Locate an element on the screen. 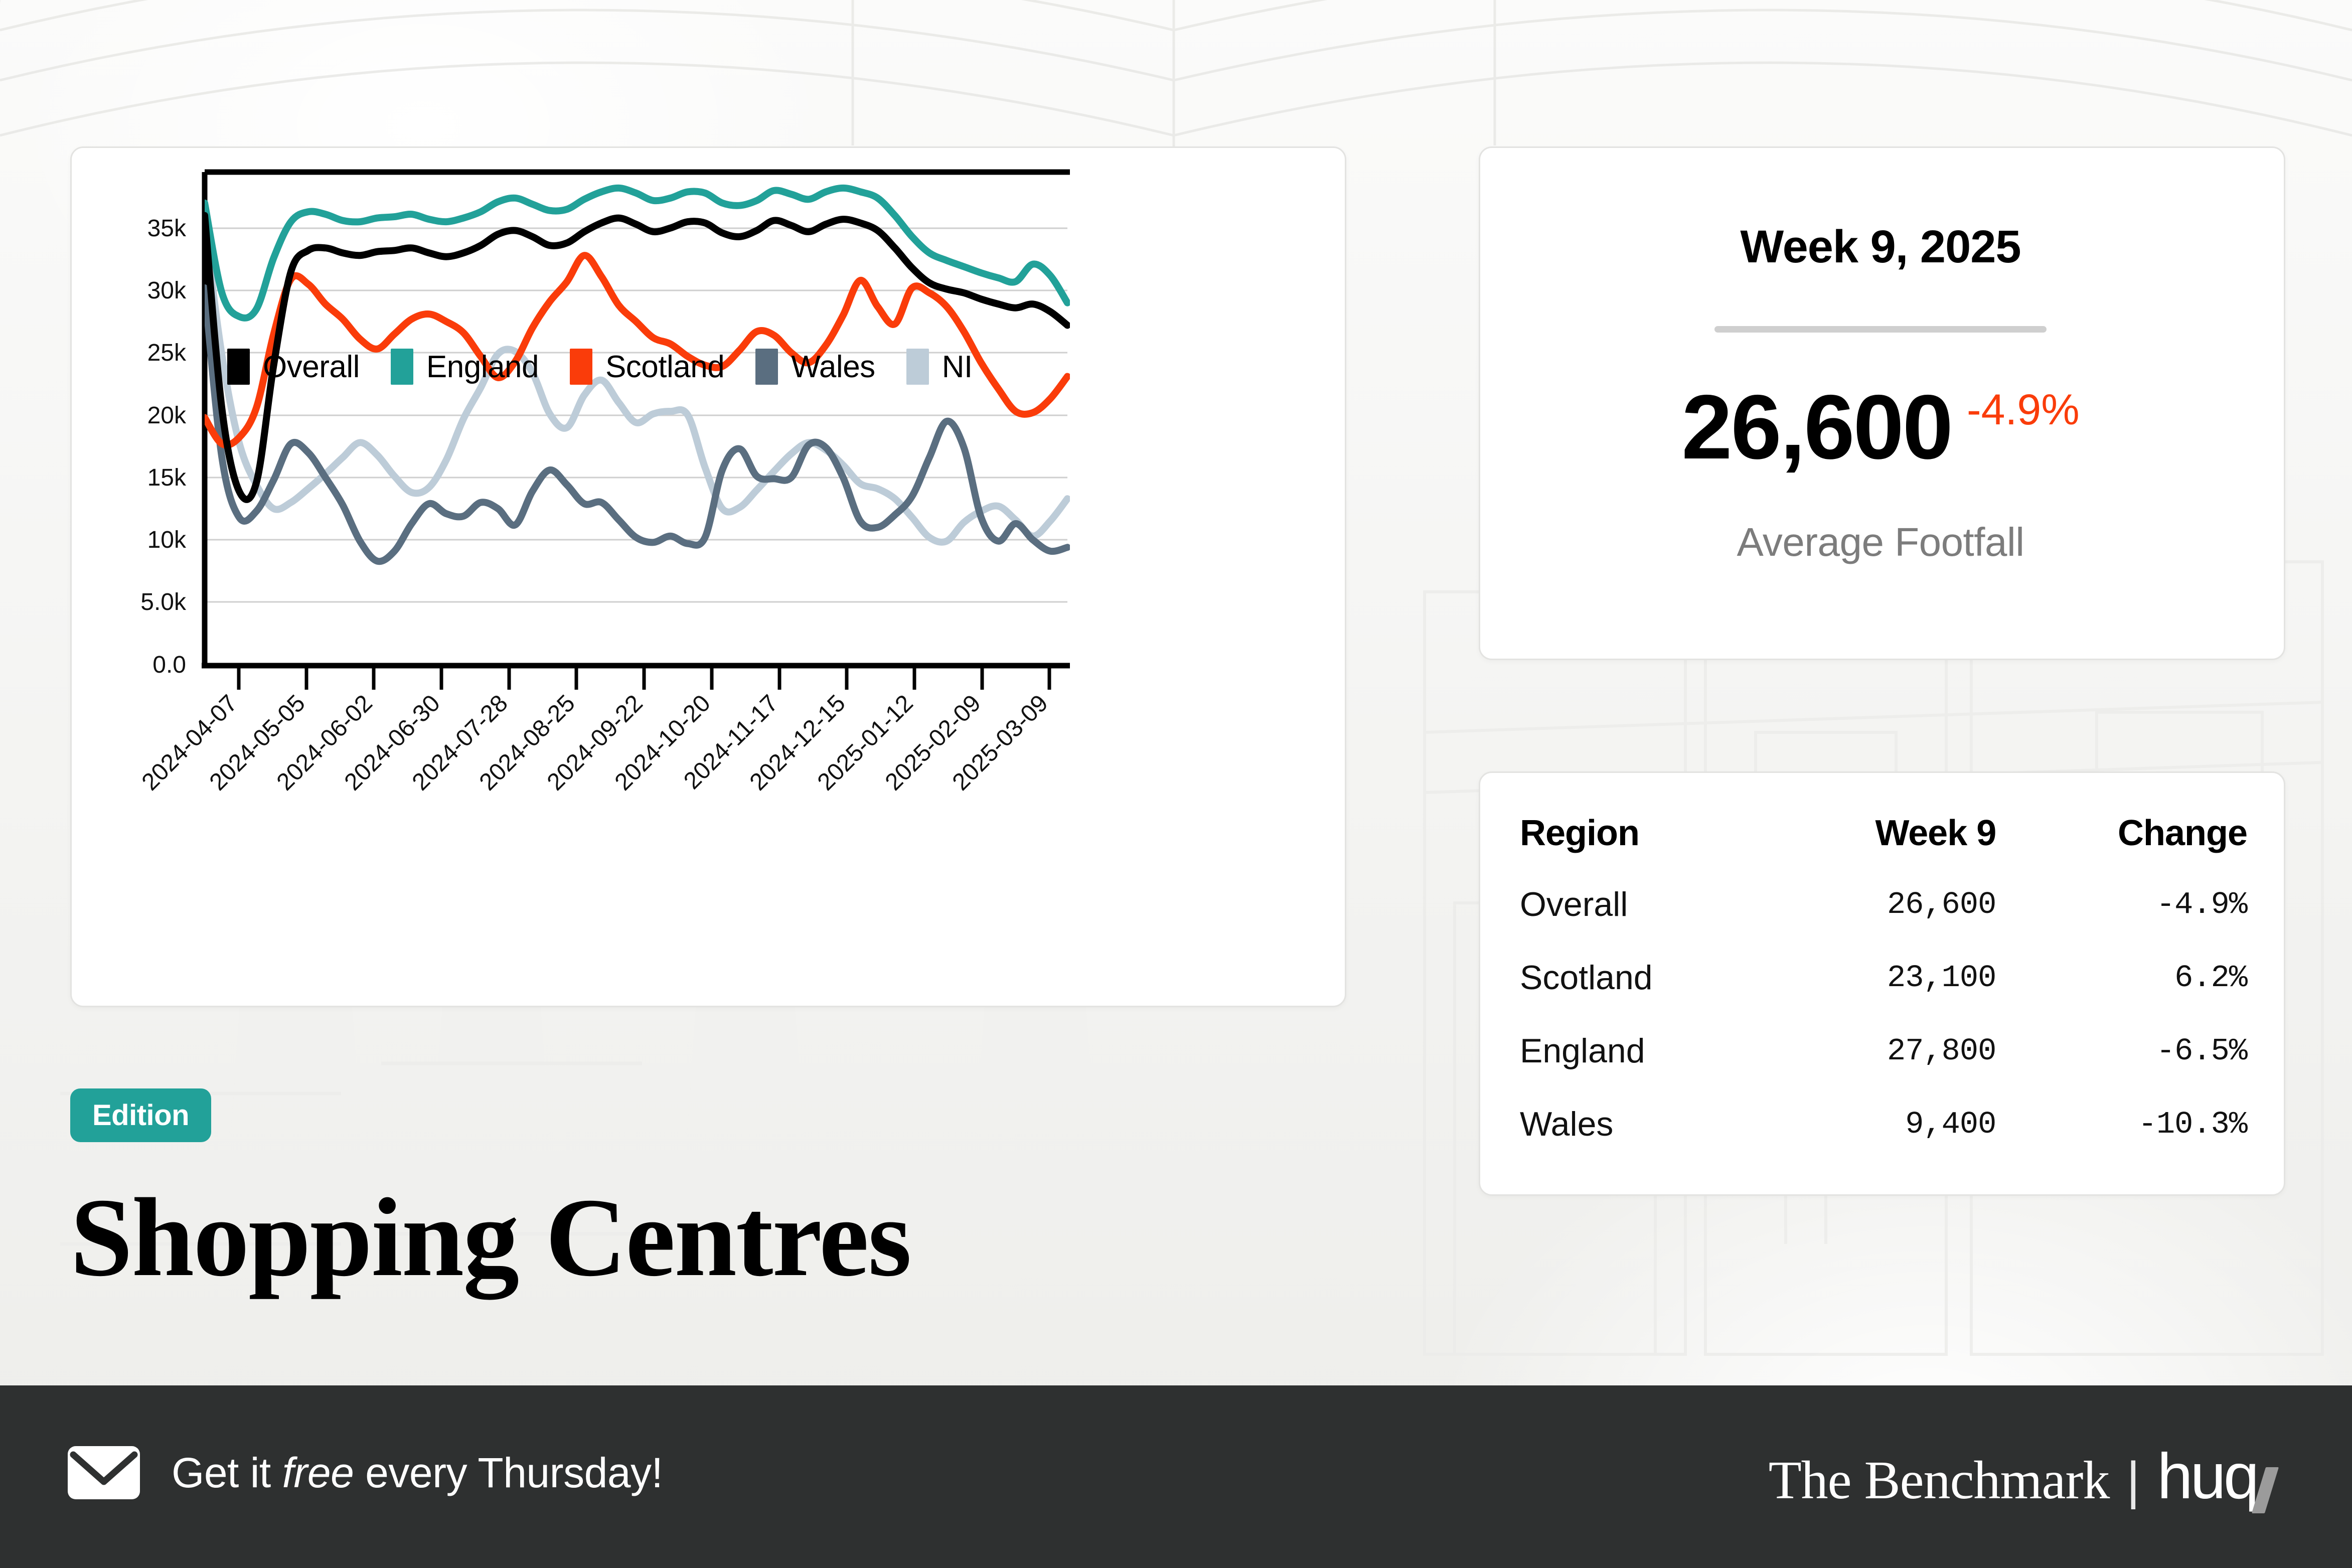  kpi-week-title: Week 9, 2025 is located at coordinates (1881, 246).